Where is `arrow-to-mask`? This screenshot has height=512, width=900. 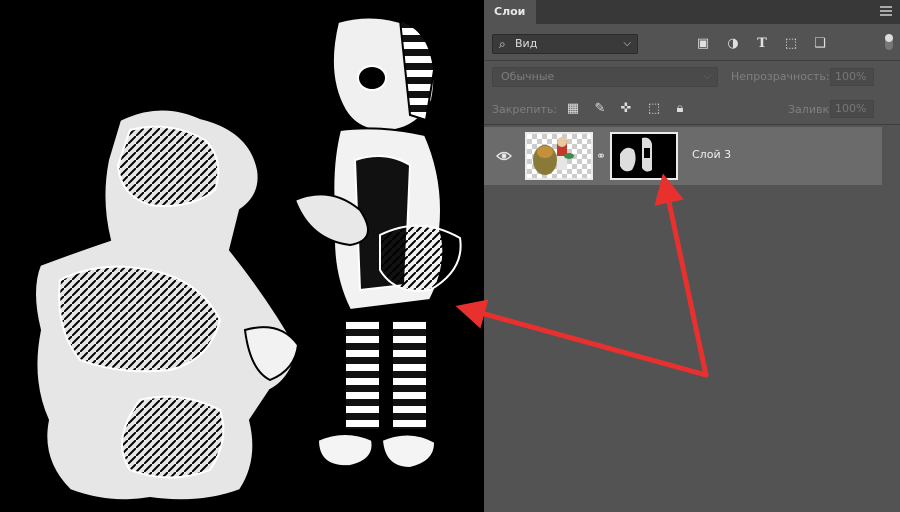 arrow-to-mask is located at coordinates (681, 275).